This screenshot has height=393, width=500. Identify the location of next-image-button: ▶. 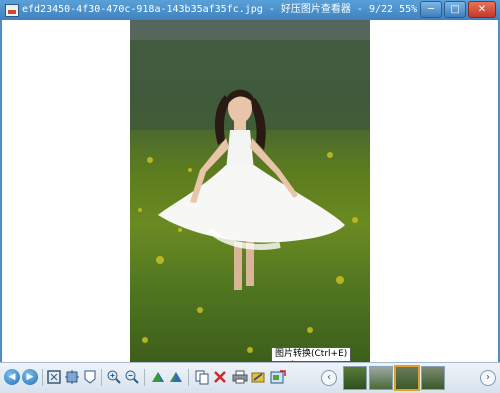
(30, 377).